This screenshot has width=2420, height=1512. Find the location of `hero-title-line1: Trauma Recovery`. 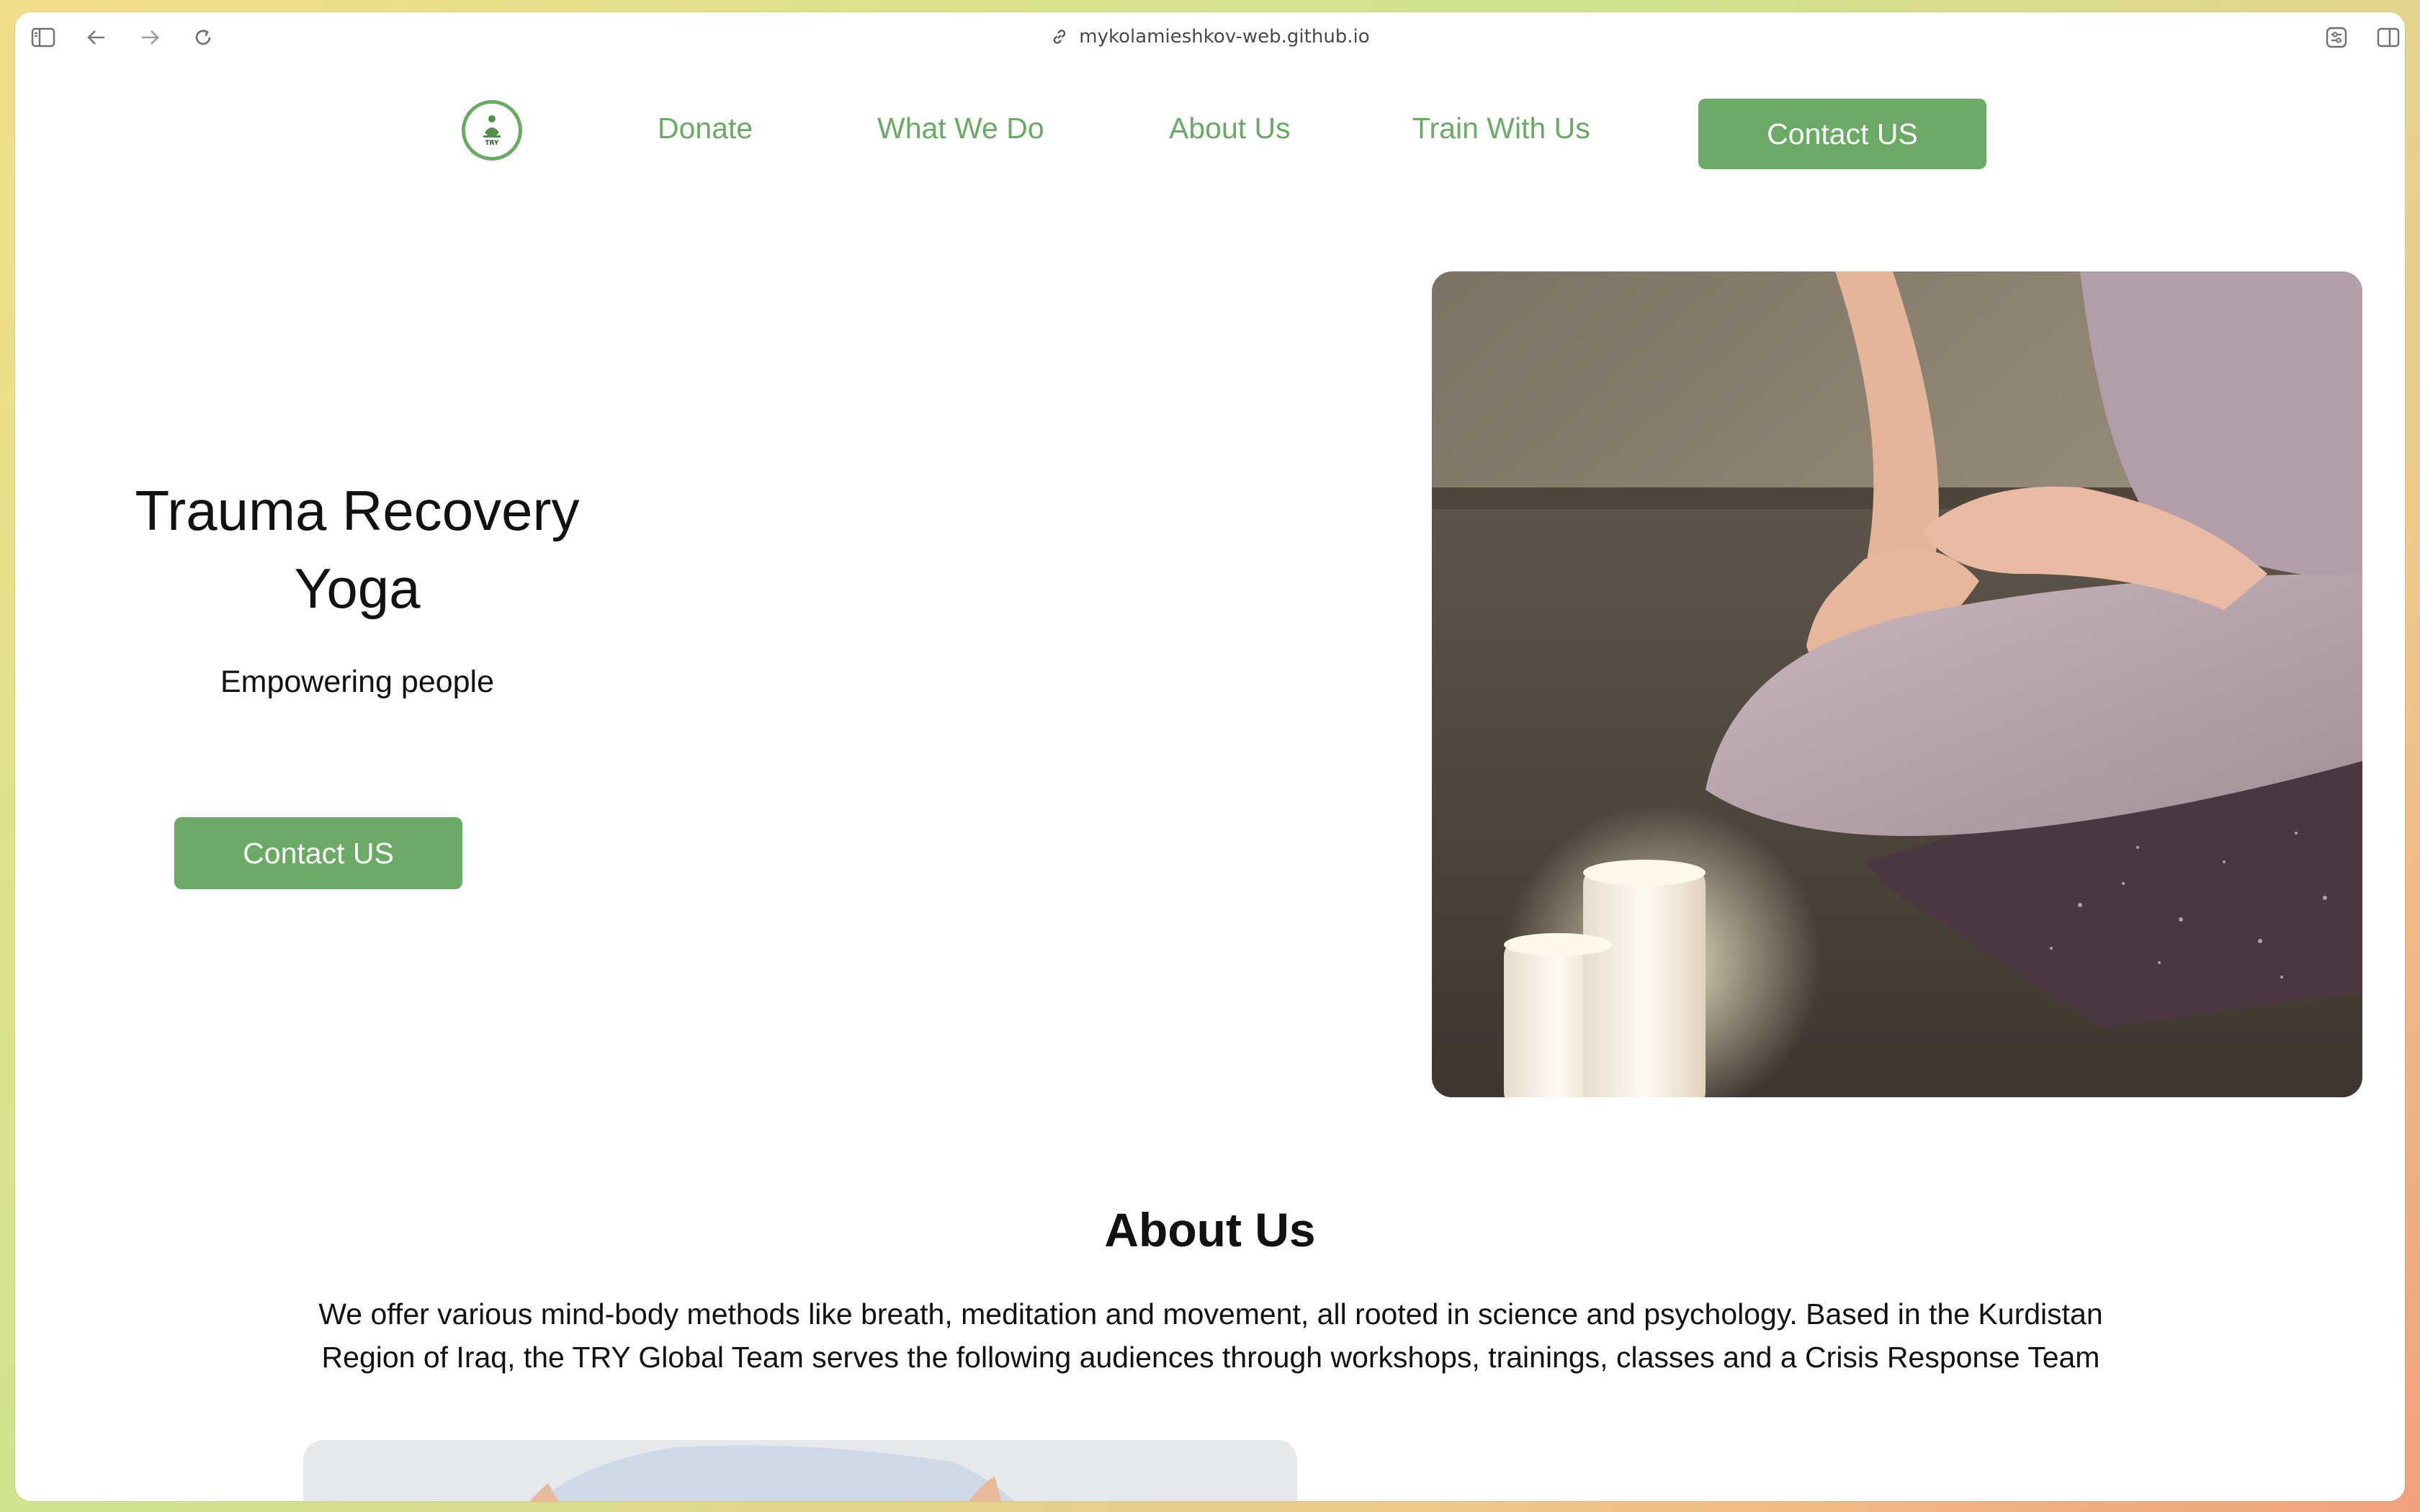

hero-title-line1: Trauma Recovery is located at coordinates (357, 510).